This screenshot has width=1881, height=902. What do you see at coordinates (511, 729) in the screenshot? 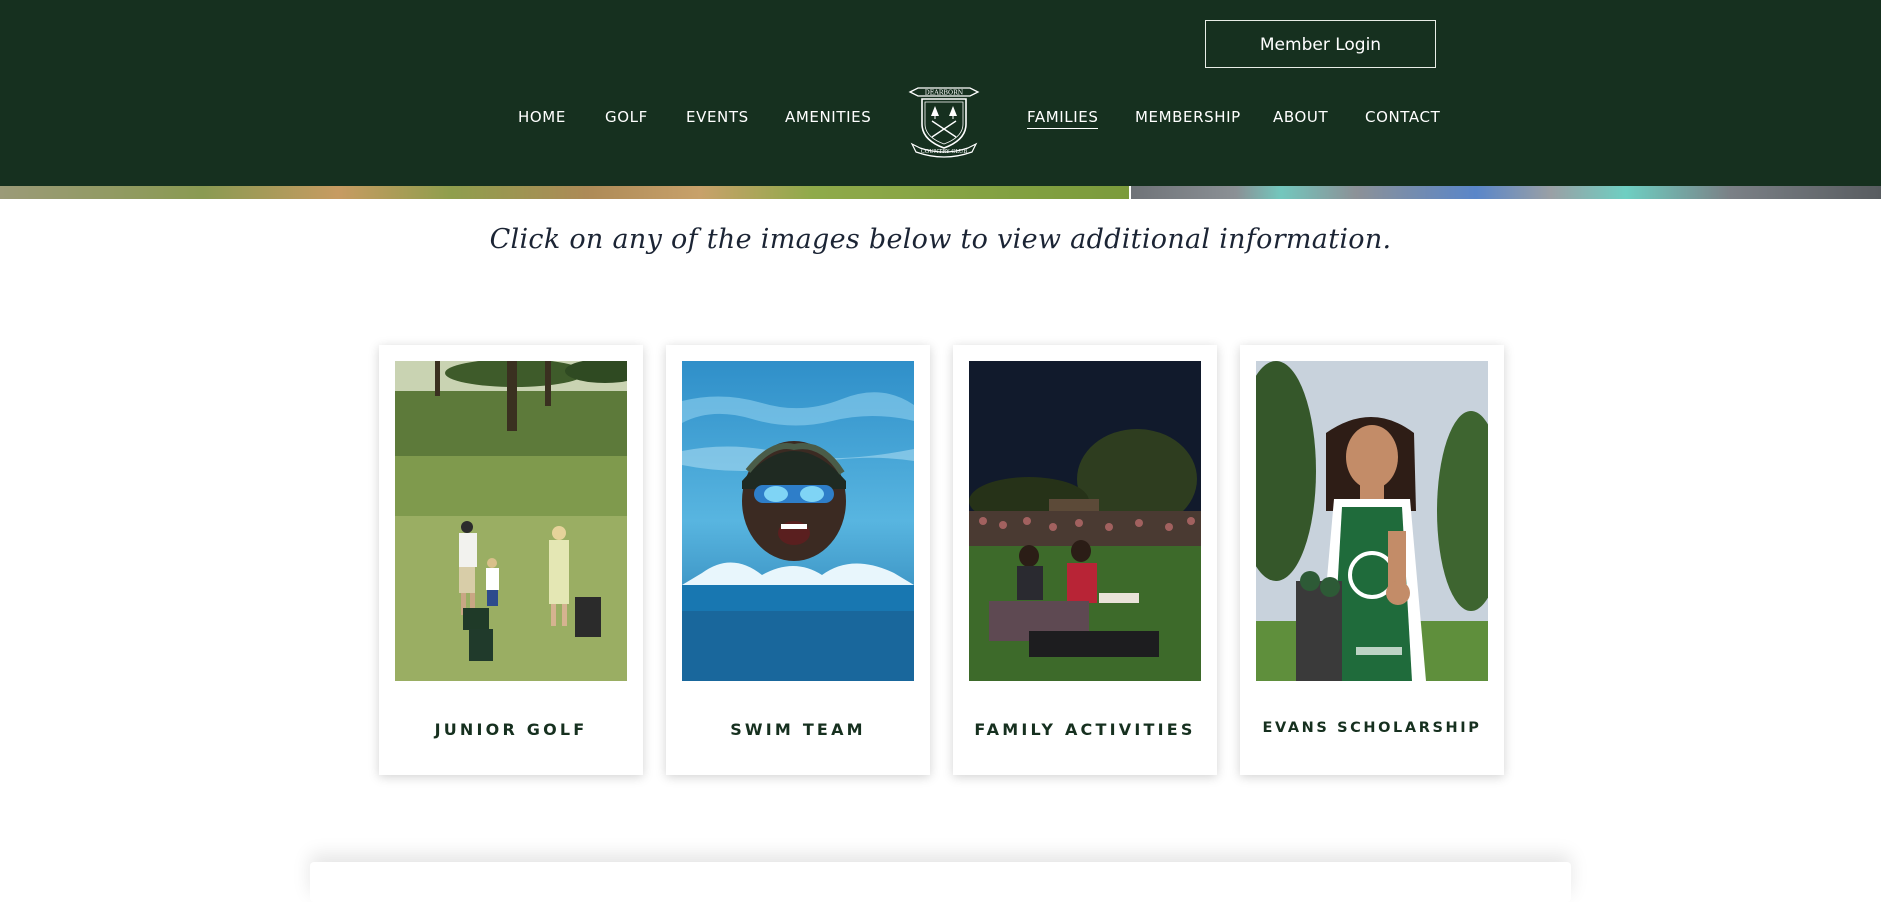
I see `card-title: JUNIOR GOLF` at bounding box center [511, 729].